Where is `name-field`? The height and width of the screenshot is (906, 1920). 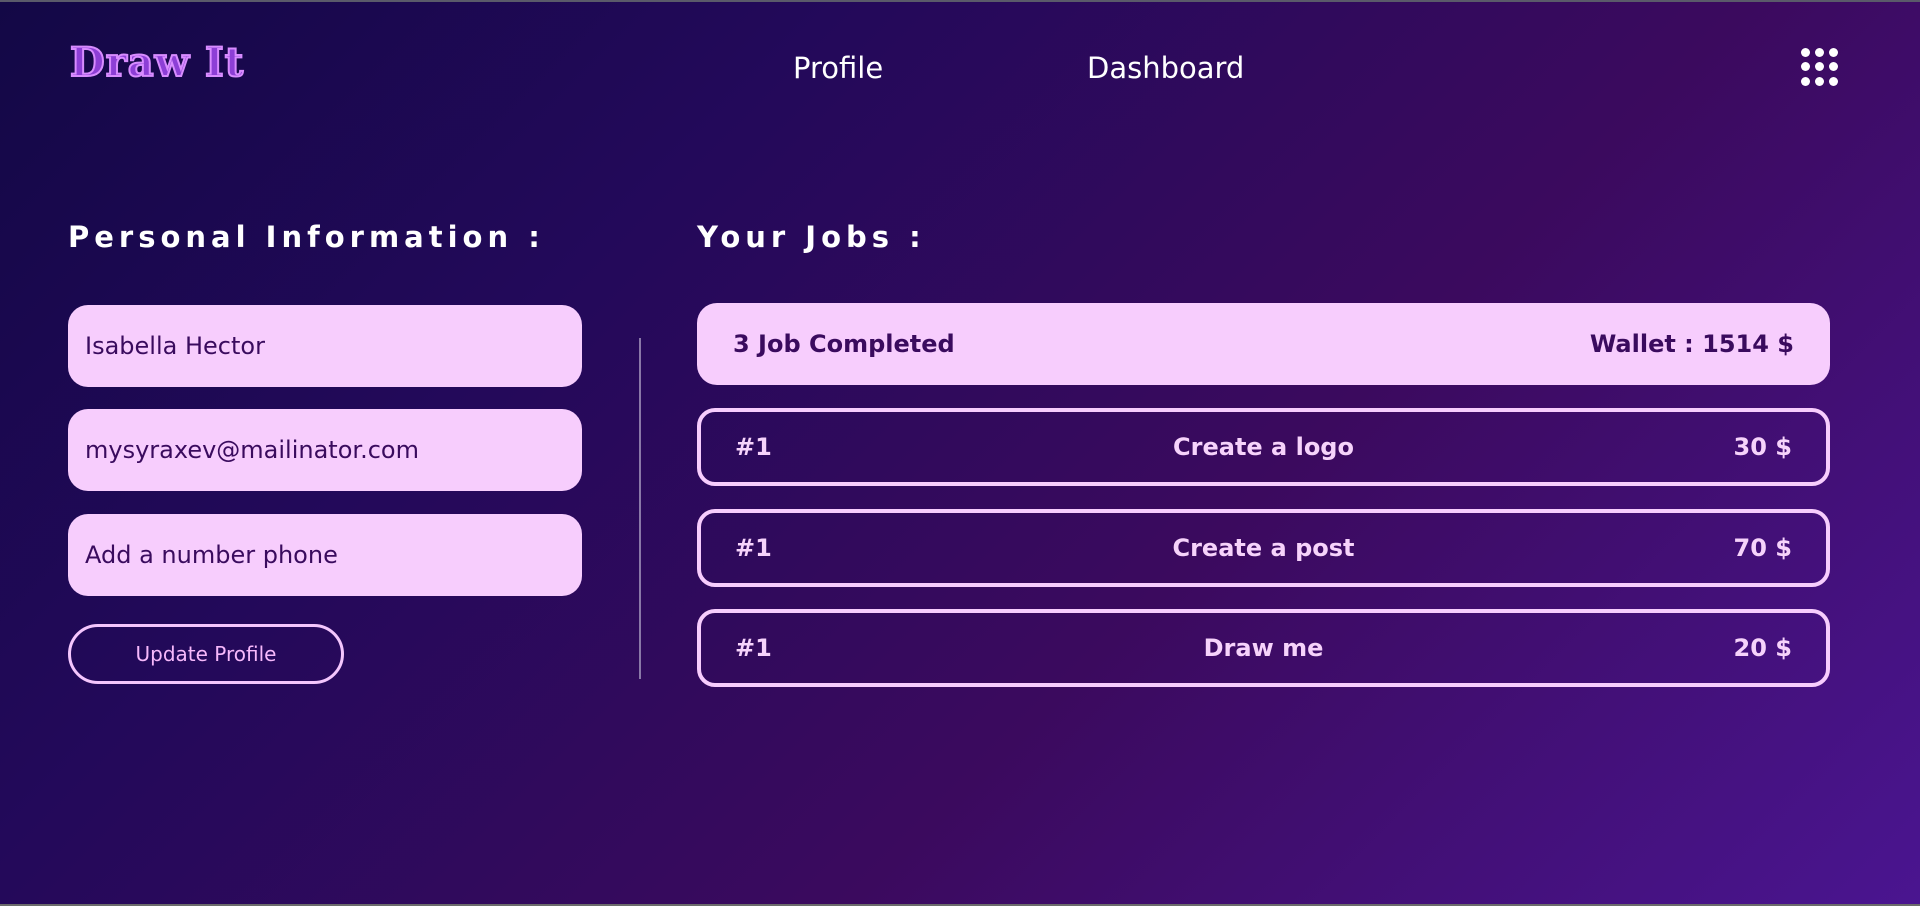 name-field is located at coordinates (325, 346).